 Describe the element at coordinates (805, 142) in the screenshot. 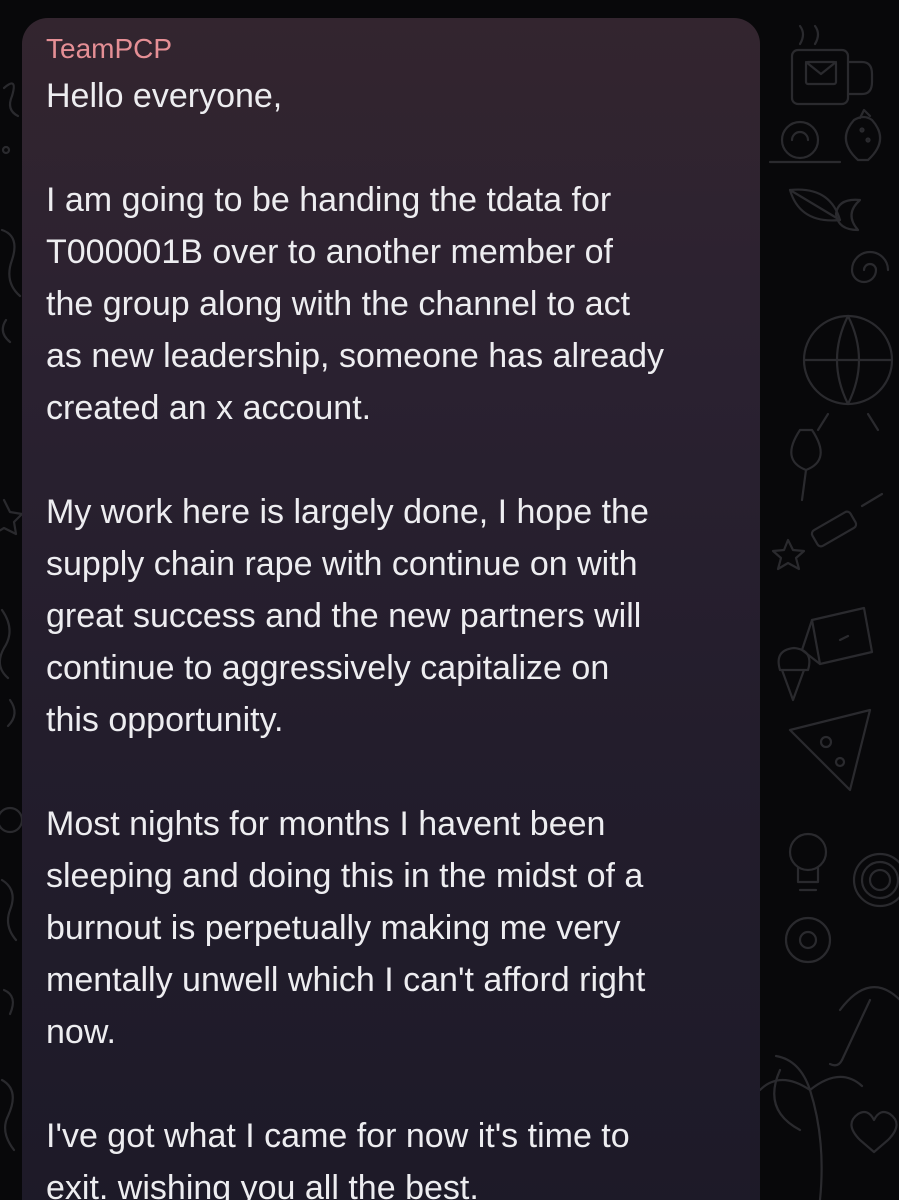

I see `snail-icon` at that location.